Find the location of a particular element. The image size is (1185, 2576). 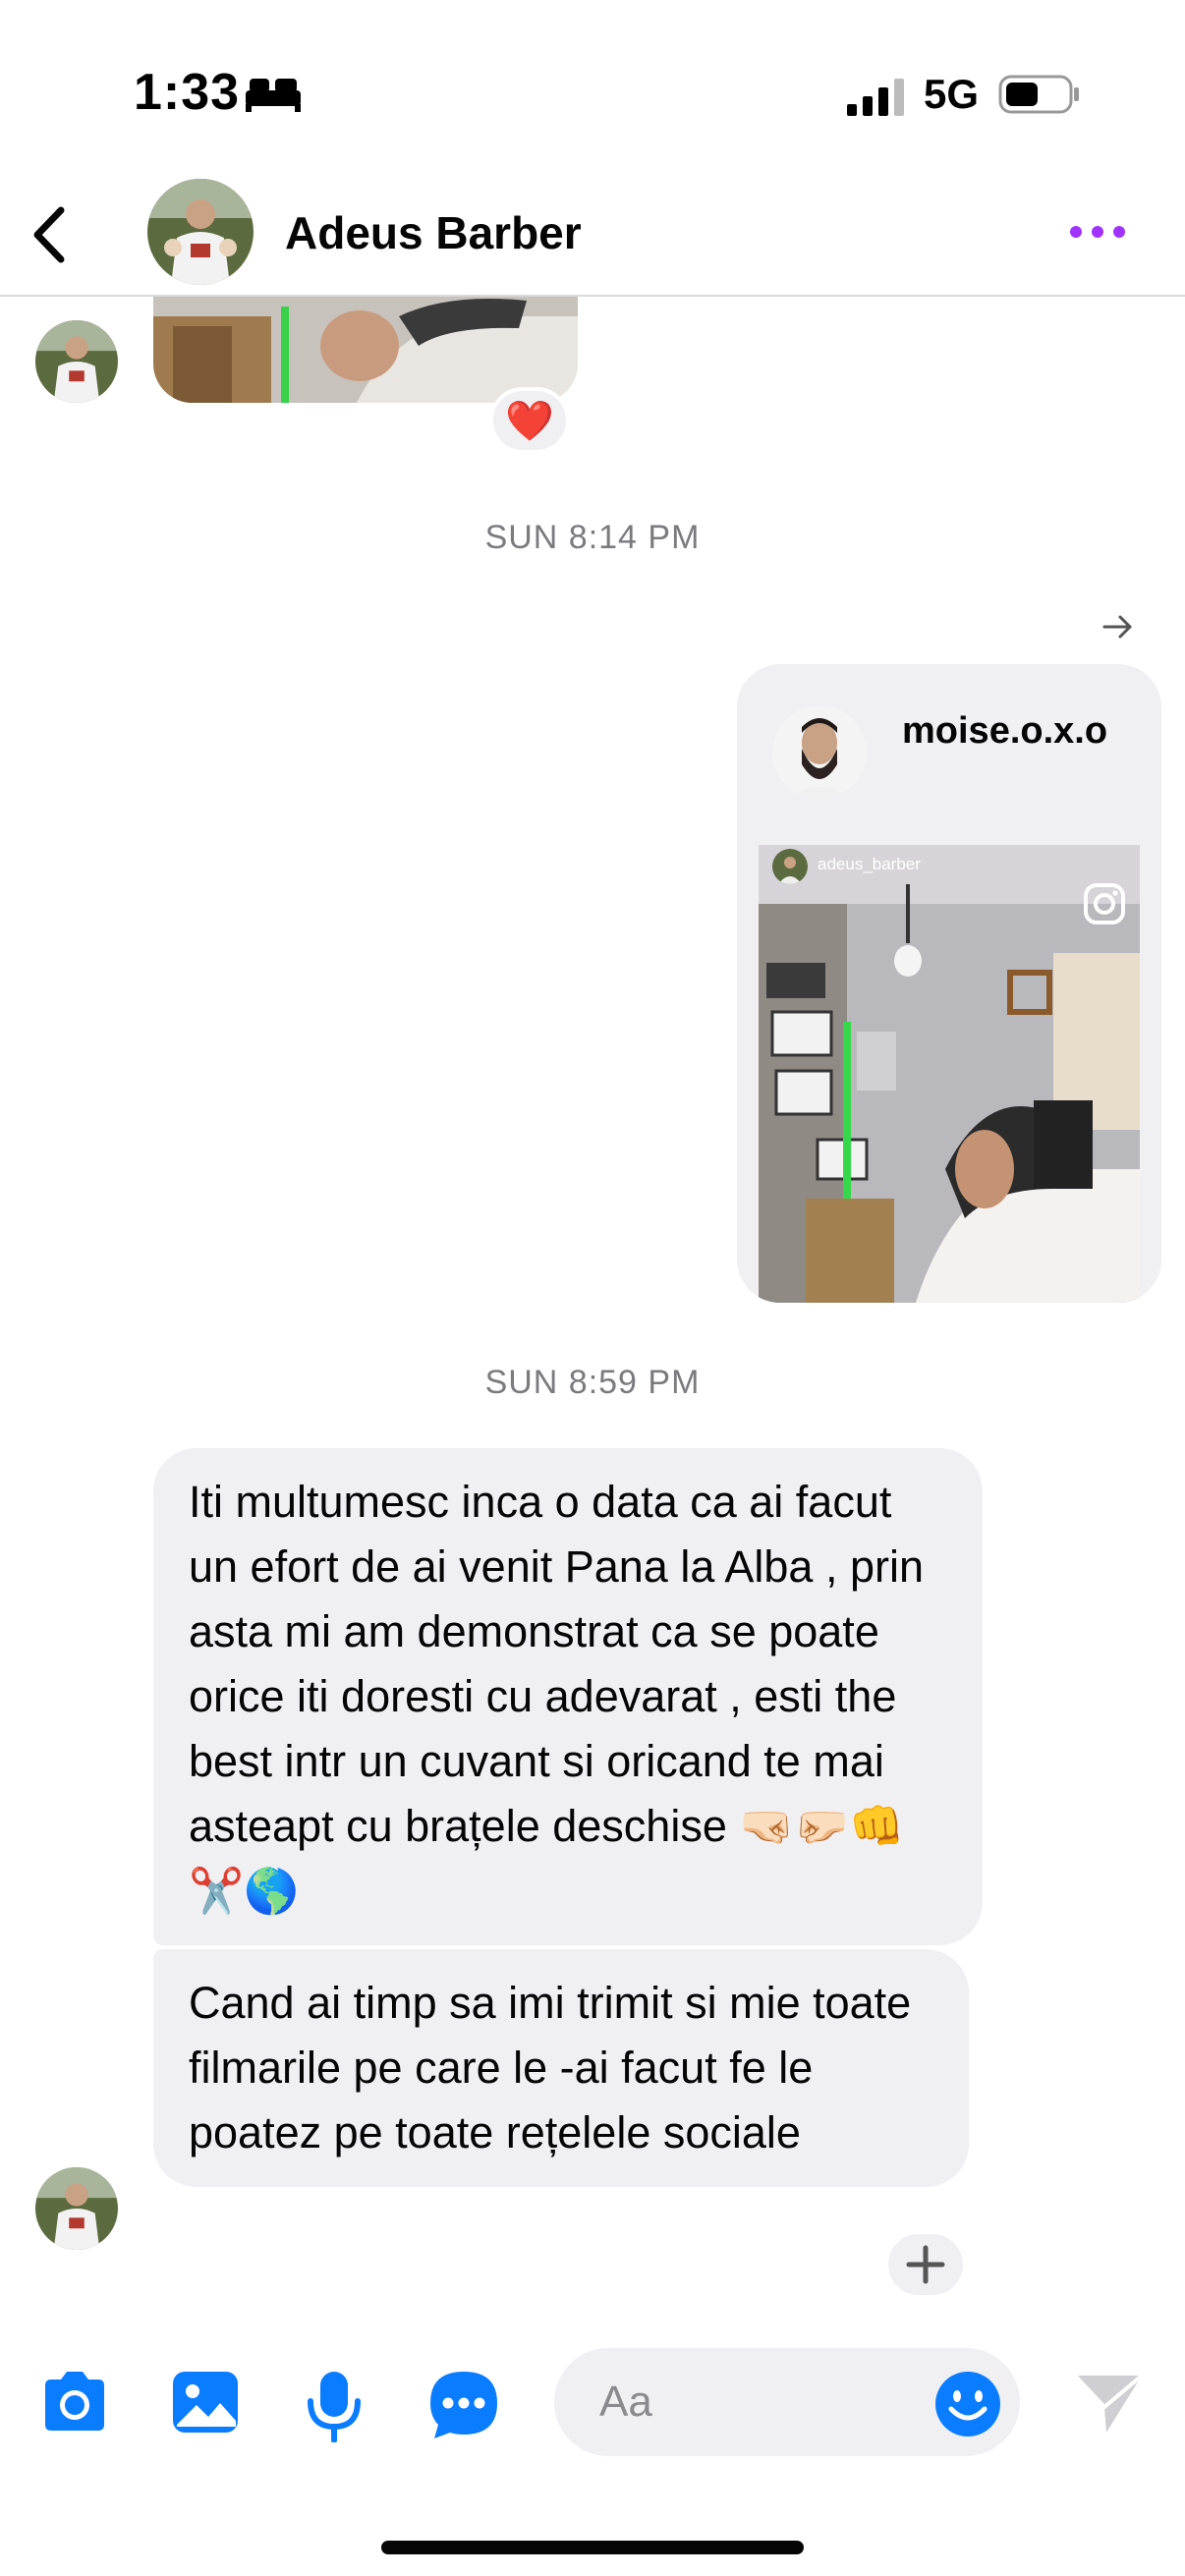

add-reaction-button is located at coordinates (926, 2264).